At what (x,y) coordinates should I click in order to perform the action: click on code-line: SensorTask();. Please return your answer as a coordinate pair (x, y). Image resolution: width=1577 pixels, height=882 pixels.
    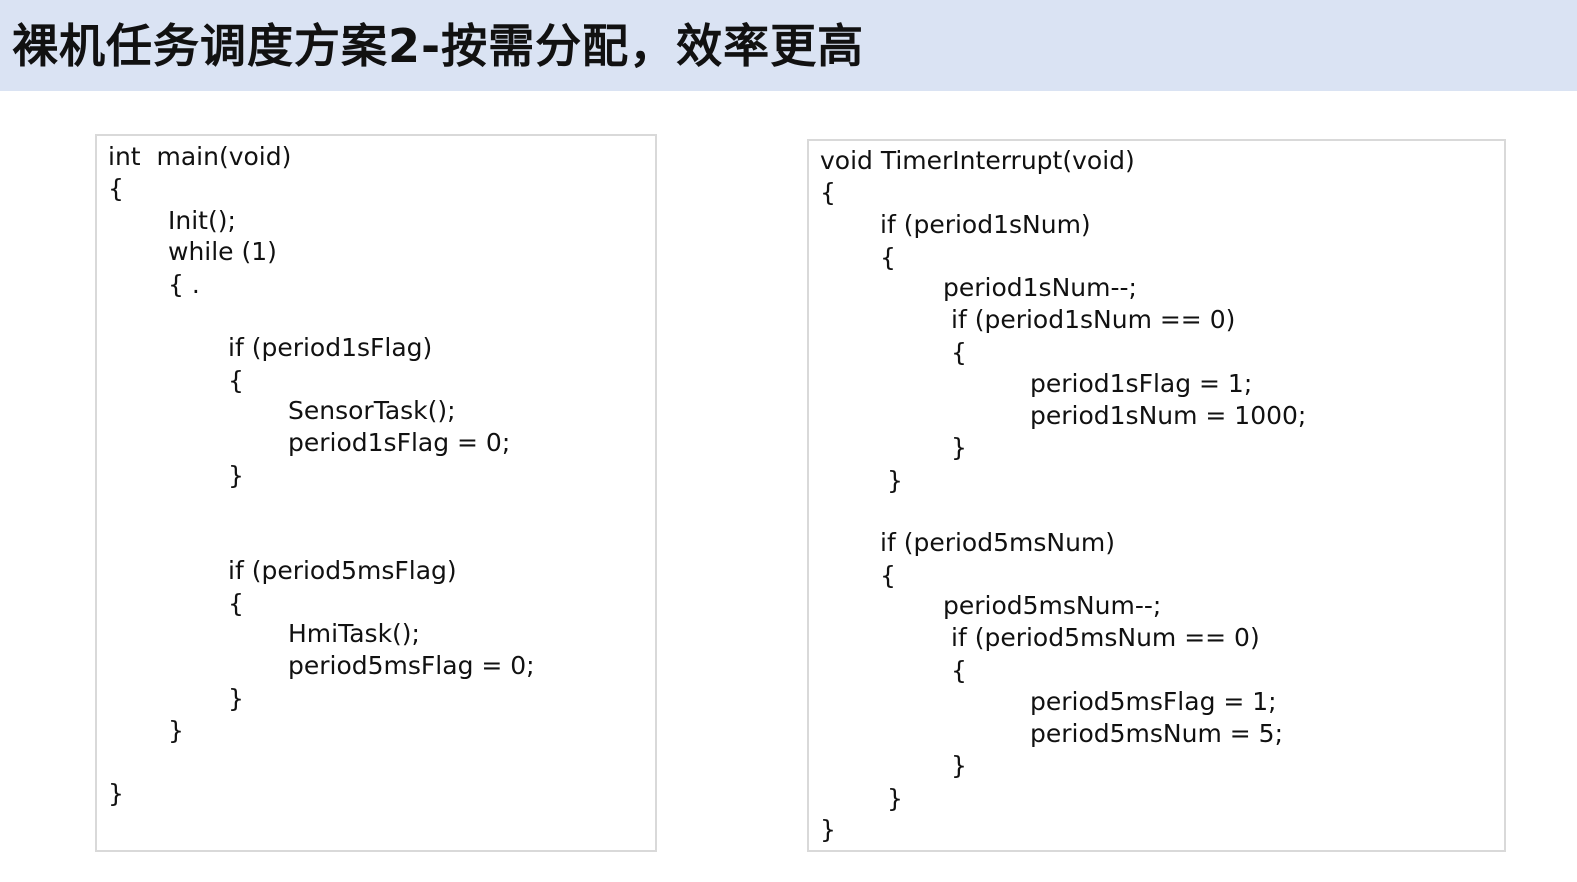
    Looking at the image, I should click on (372, 410).